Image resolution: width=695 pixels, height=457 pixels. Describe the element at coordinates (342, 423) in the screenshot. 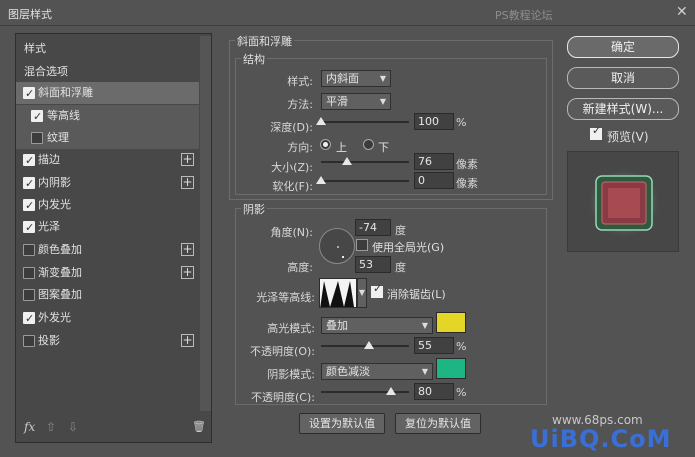

I see `set-default-button: 设置为默认值` at that location.